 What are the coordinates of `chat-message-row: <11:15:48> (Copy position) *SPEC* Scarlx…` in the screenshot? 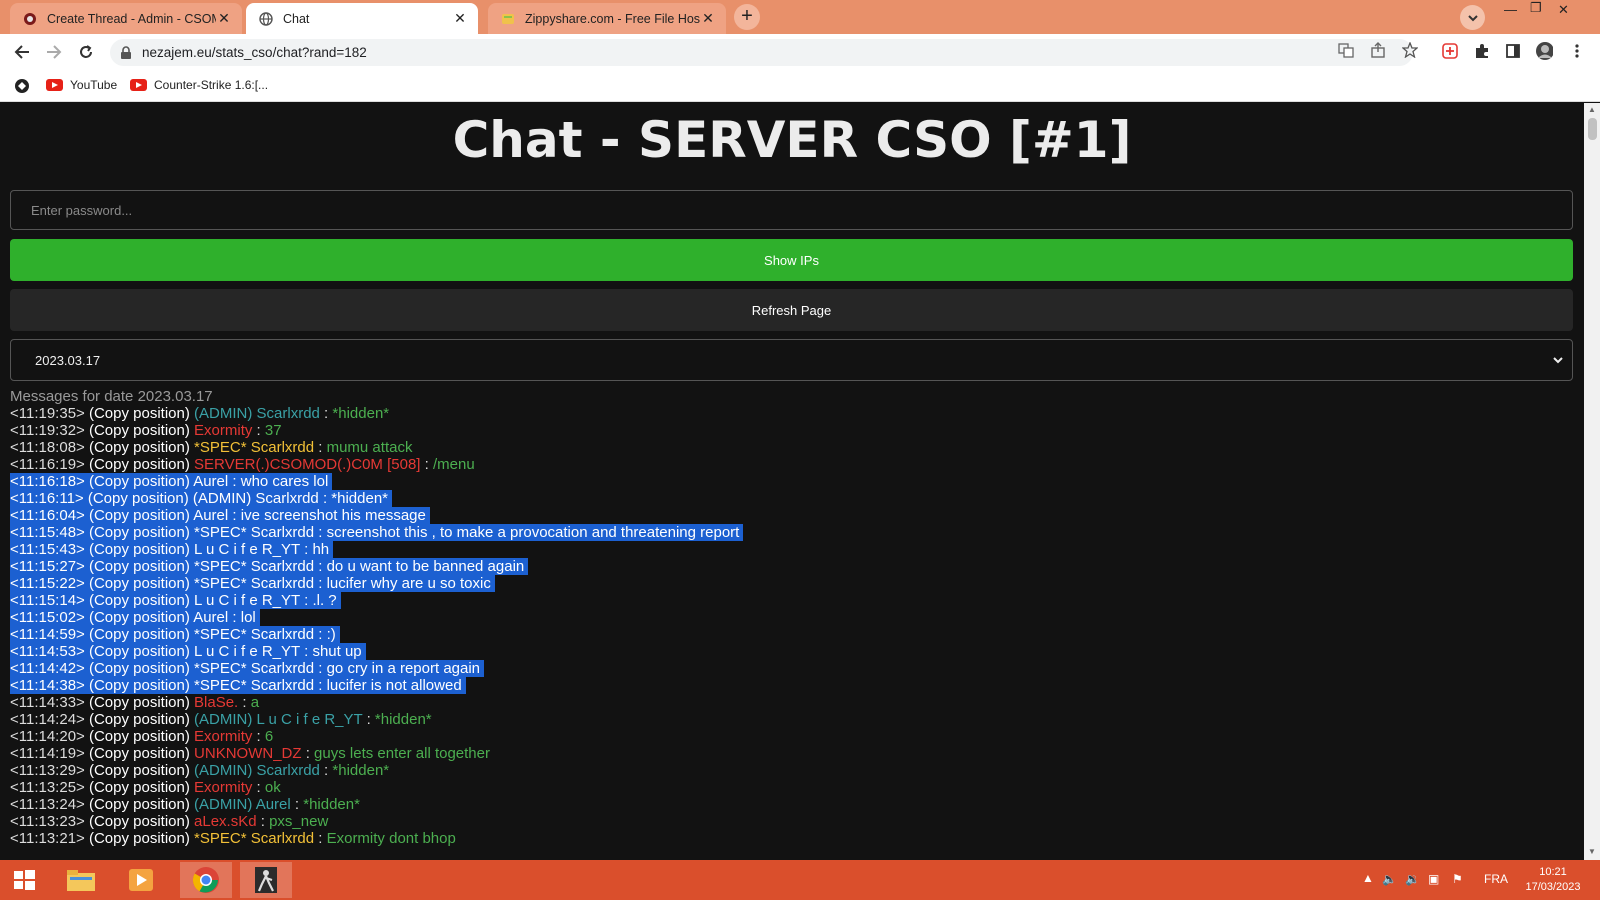 It's located at (377, 532).